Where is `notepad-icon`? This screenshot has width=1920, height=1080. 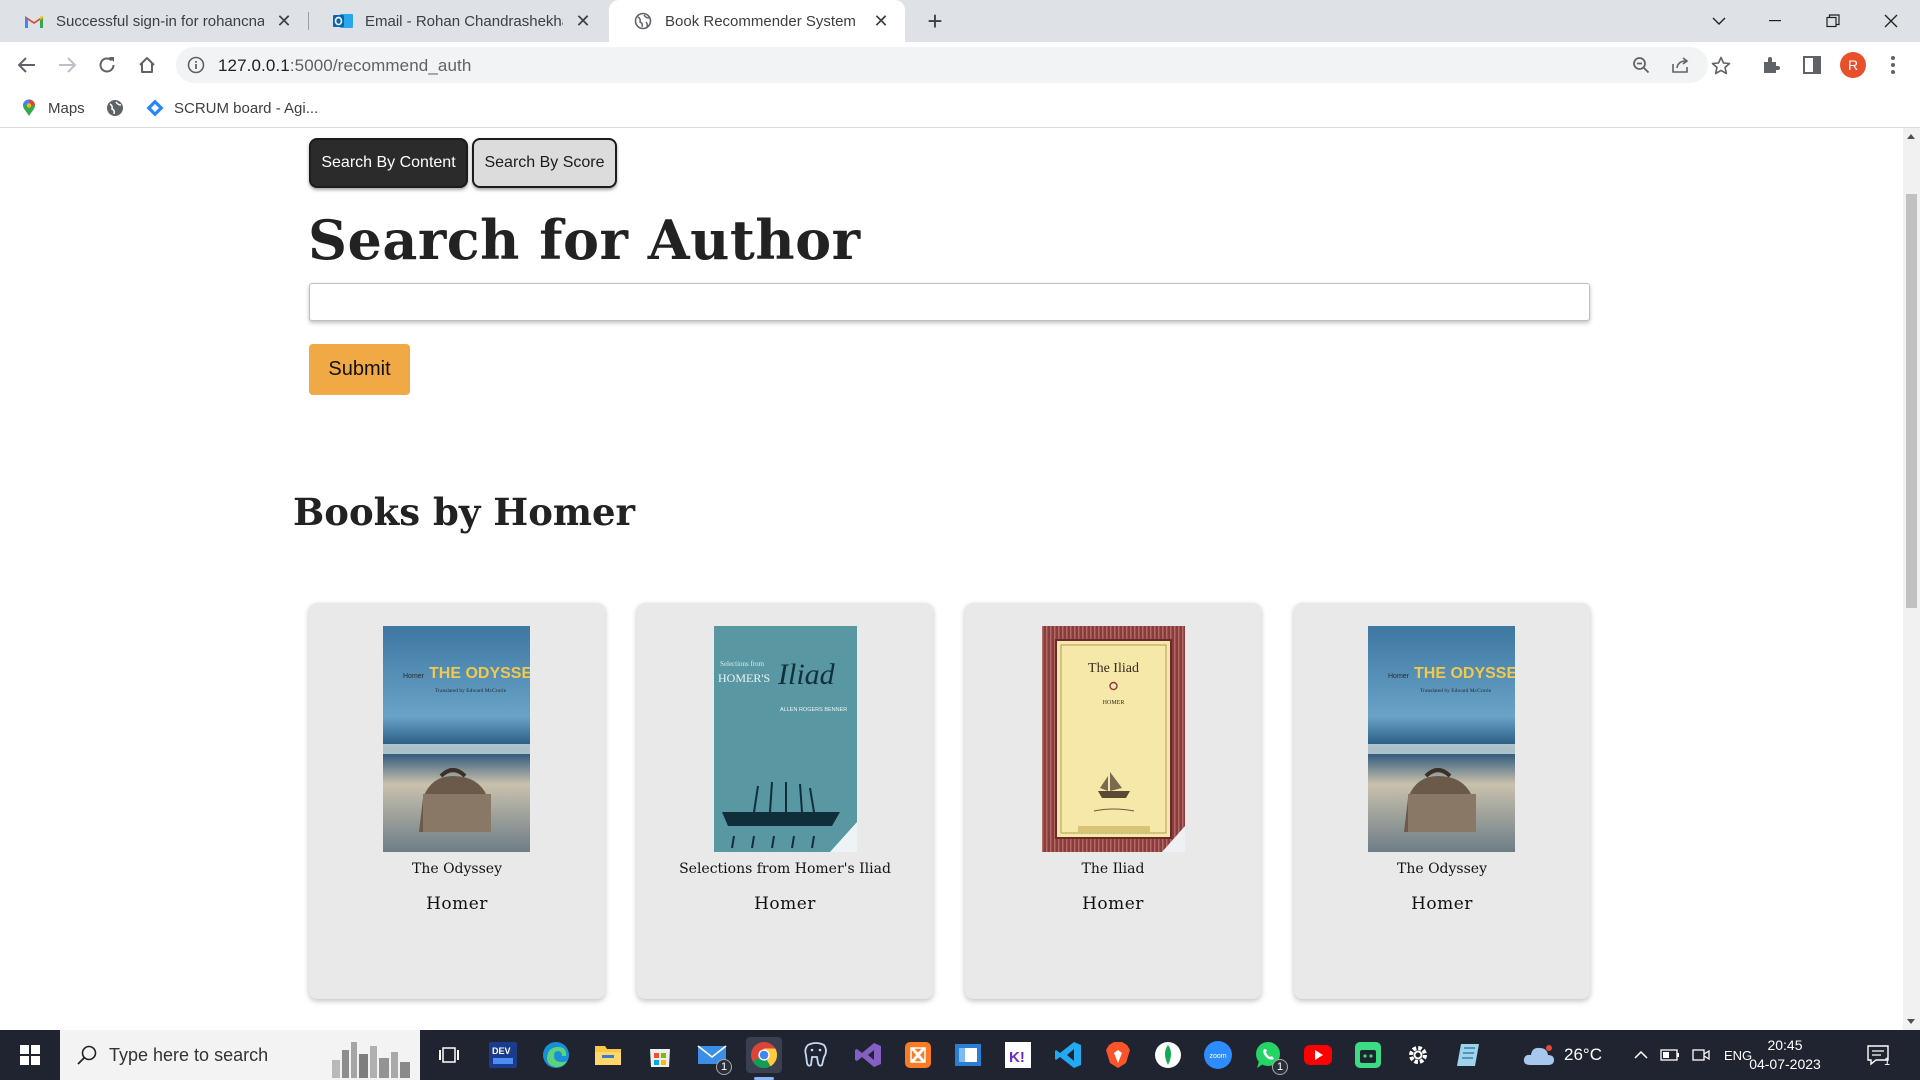
notepad-icon is located at coordinates (1468, 1055).